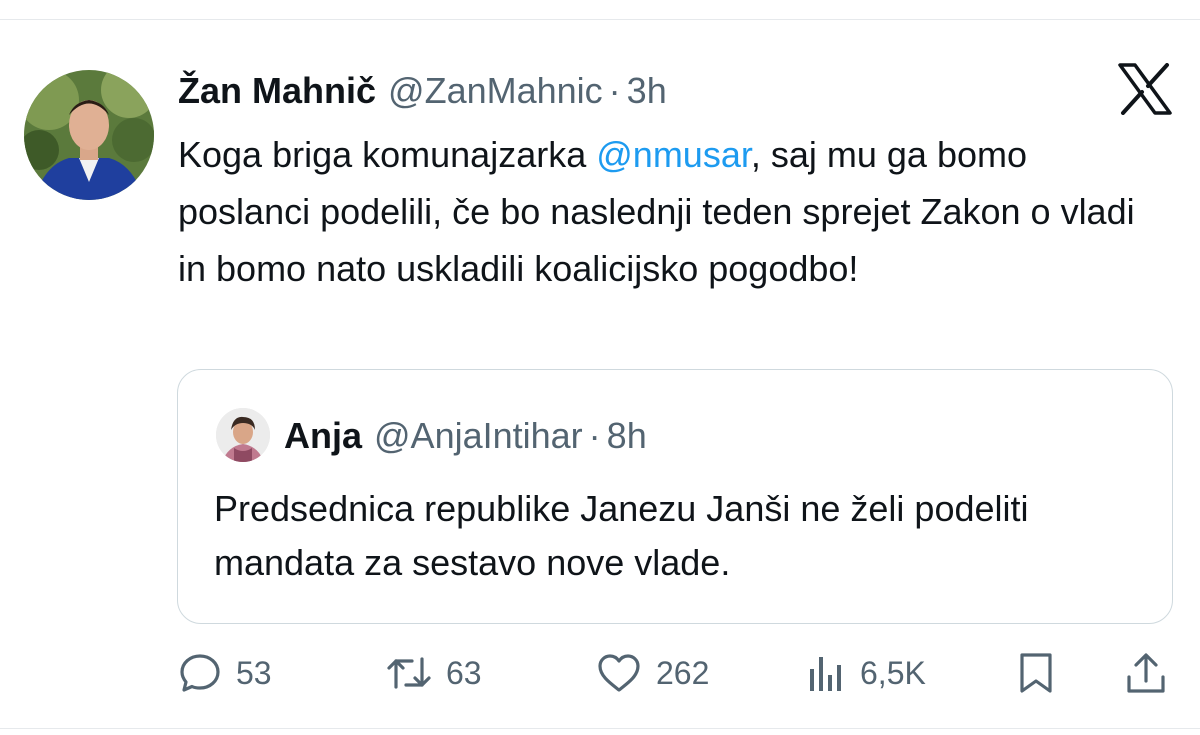 The image size is (1200, 735). I want to click on x-logo-icon, so click(1145, 89).